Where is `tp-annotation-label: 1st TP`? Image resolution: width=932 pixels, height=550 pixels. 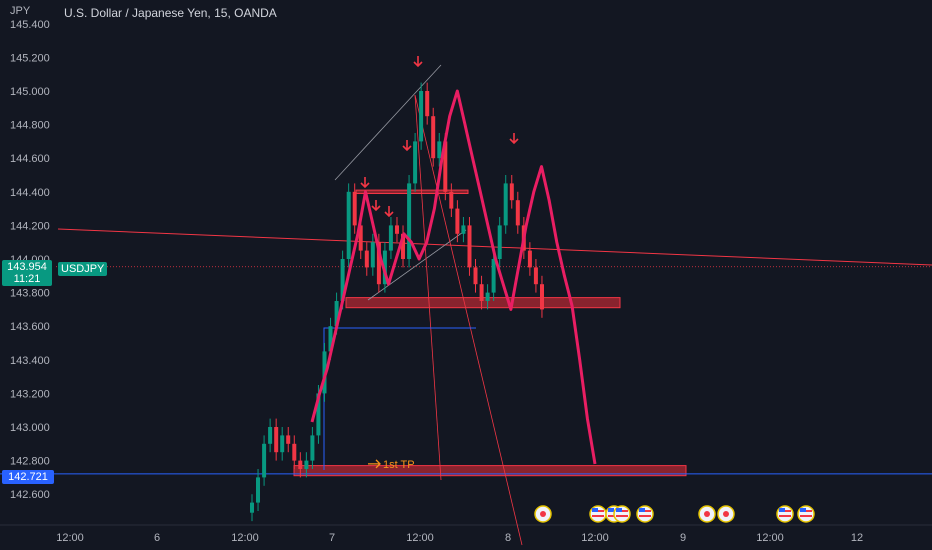 tp-annotation-label: 1st TP is located at coordinates (399, 465).